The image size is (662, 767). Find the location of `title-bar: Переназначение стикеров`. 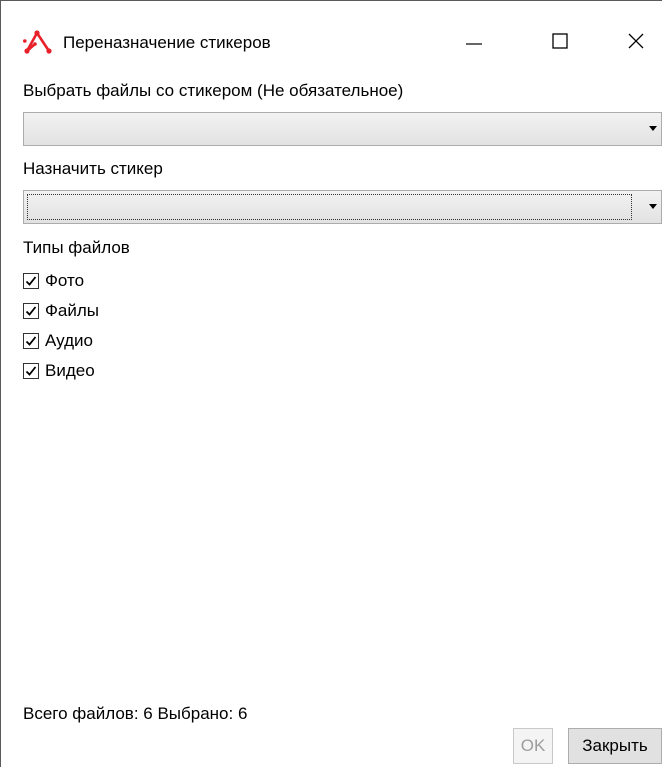

title-bar: Переназначение стикеров is located at coordinates (331, 40).